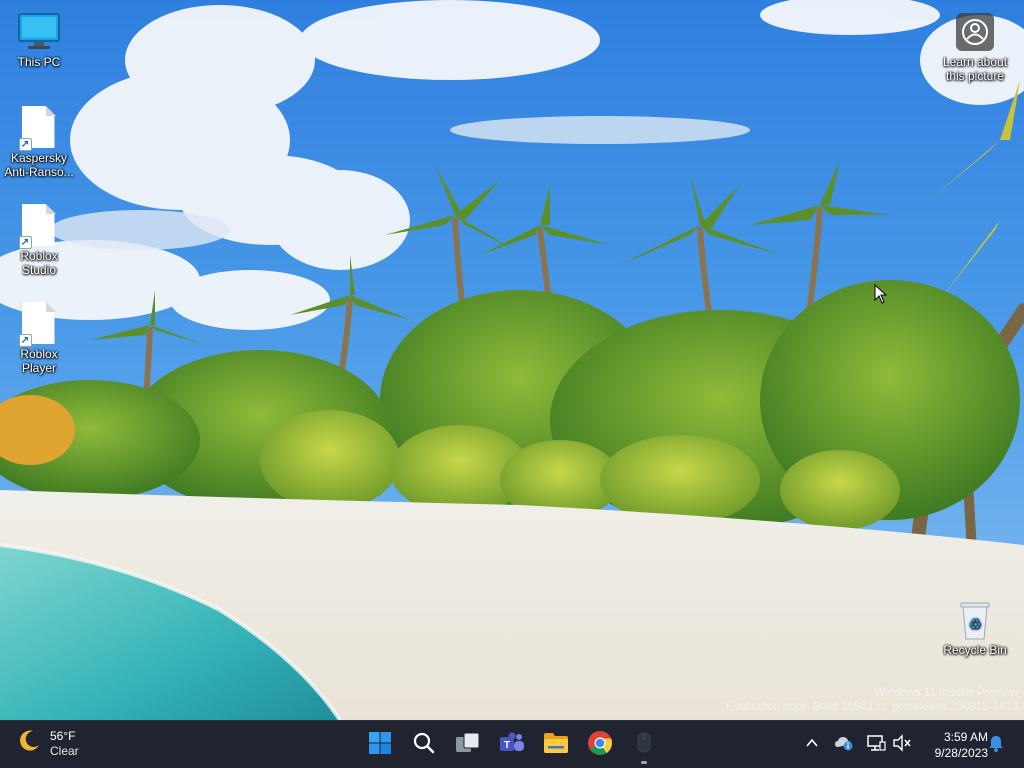  I want to click on bell-icon, so click(996, 745).